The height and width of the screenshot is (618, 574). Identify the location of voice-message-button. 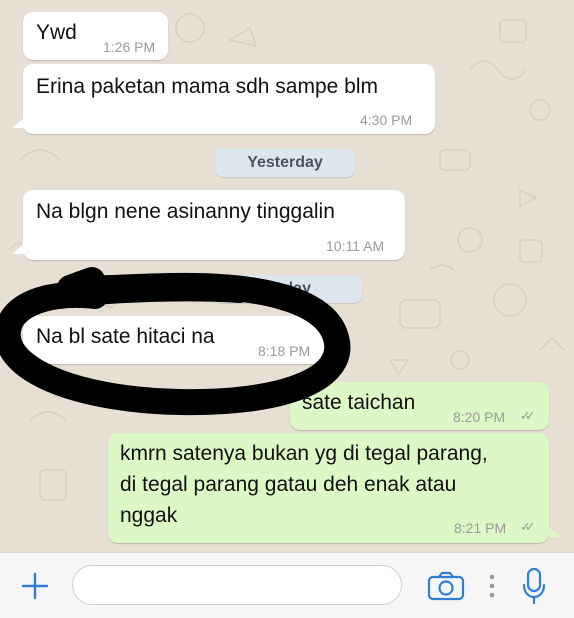
(534, 586).